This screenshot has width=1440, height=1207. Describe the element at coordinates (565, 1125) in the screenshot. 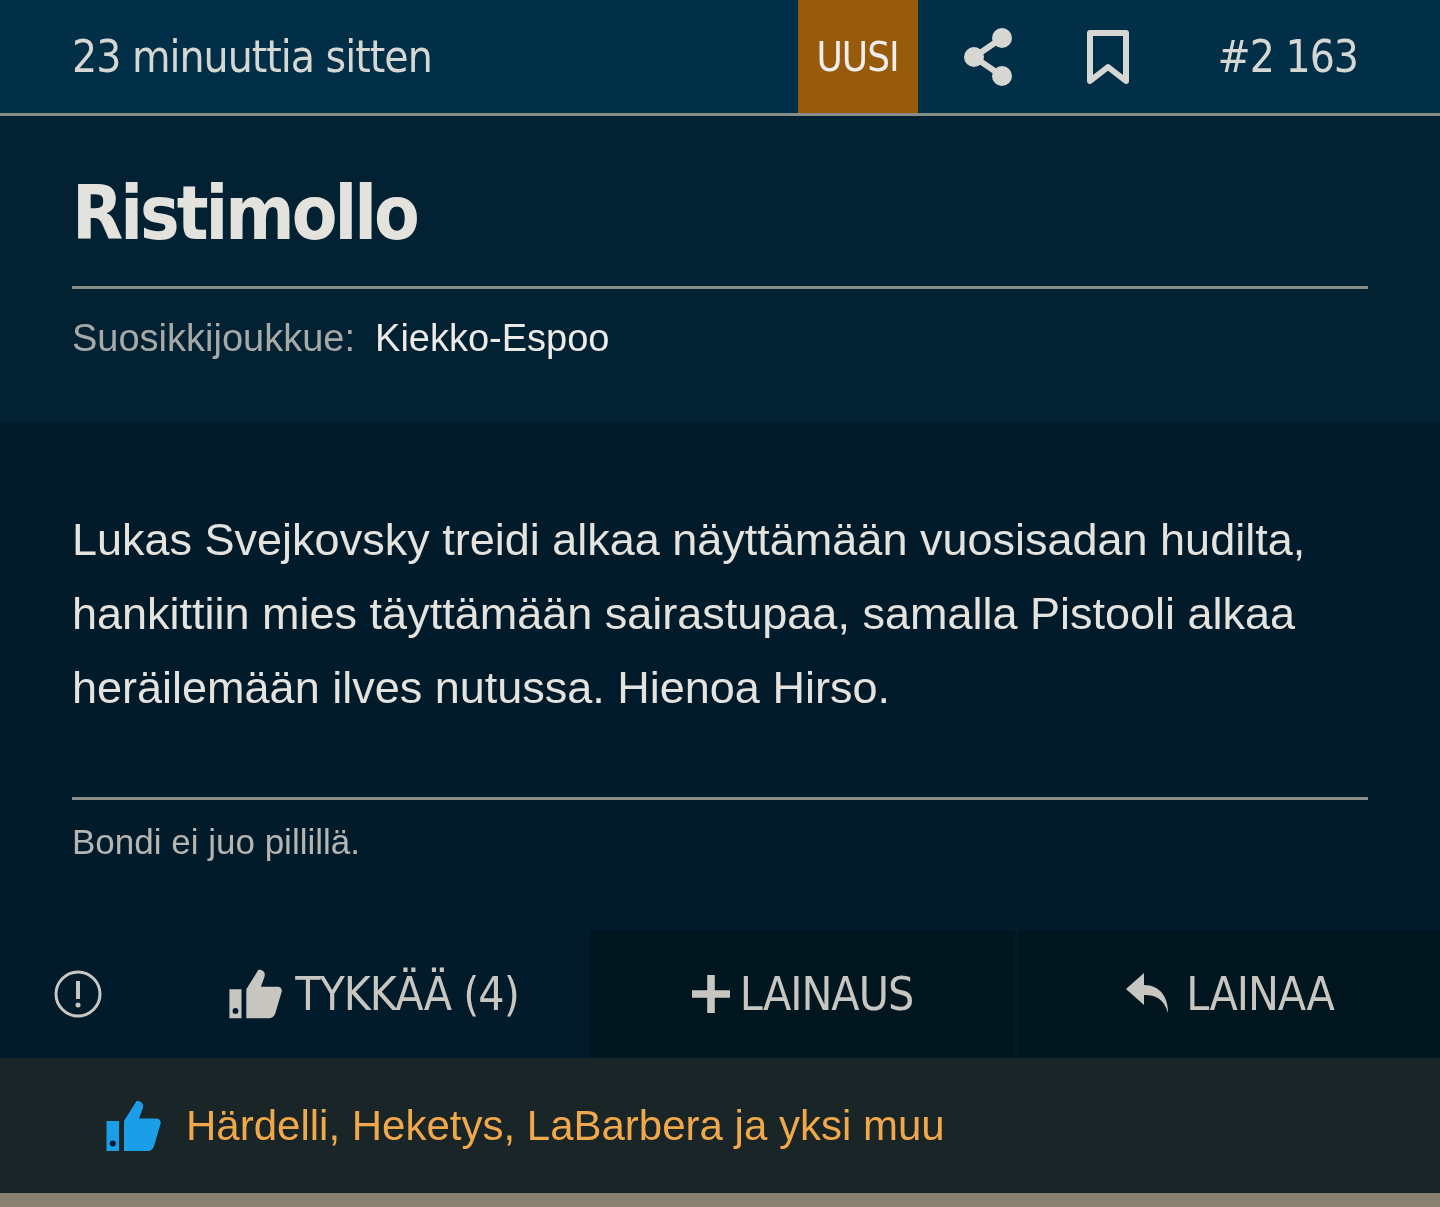

I see `likers-text: Härdelli, Heketys, LaBarbera ja yksi muu` at that location.